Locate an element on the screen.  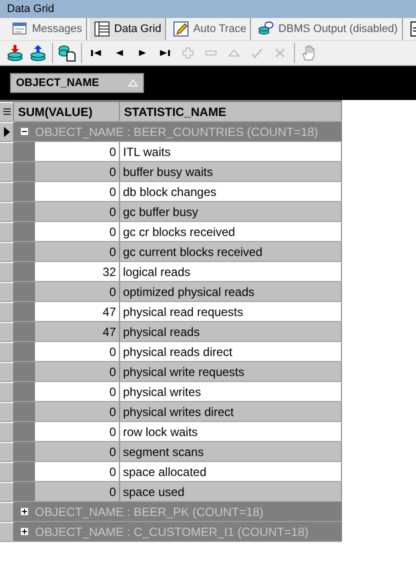
database-document-icon is located at coordinates (67, 53).